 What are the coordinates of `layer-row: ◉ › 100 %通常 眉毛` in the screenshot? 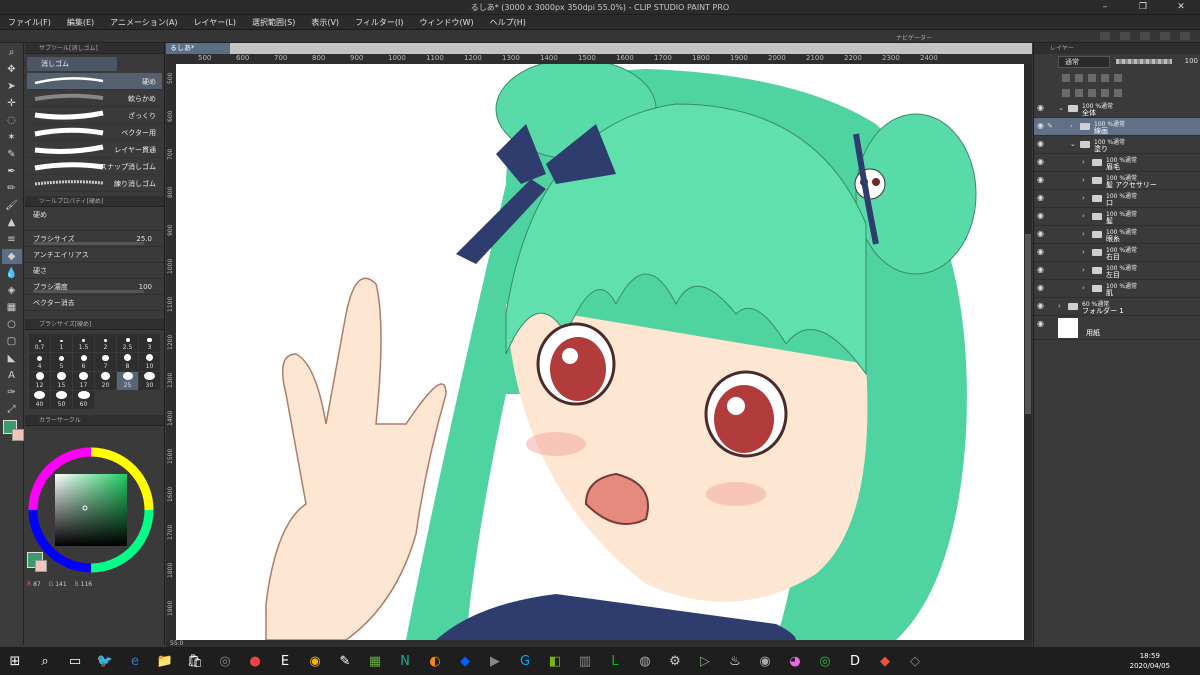 It's located at (1117, 163).